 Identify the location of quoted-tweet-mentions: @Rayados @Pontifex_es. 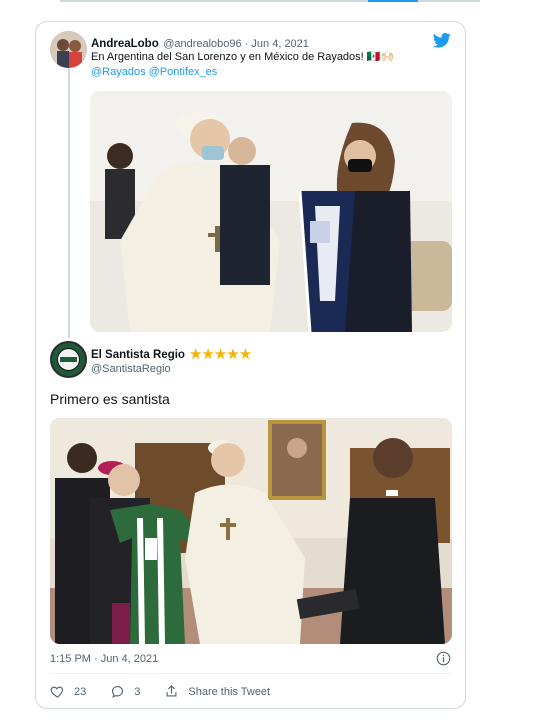
(154, 72).